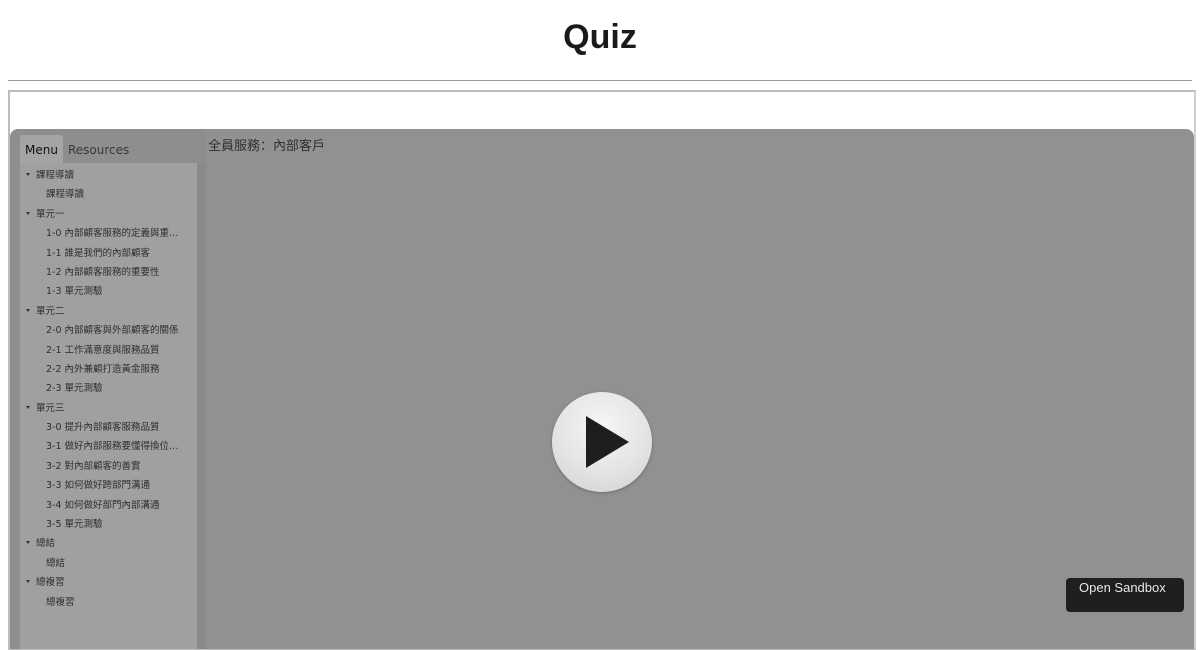 Image resolution: width=1200 pixels, height=650 pixels. I want to click on menu-section: 單元二, so click(108, 311).